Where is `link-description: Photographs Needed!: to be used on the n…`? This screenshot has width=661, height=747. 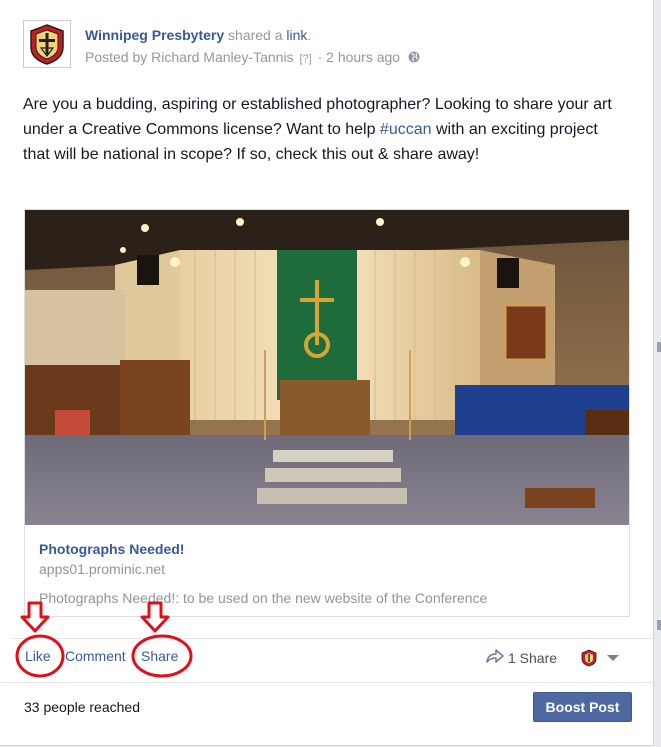 link-description: Photographs Needed!: to be used on the n… is located at coordinates (263, 598).